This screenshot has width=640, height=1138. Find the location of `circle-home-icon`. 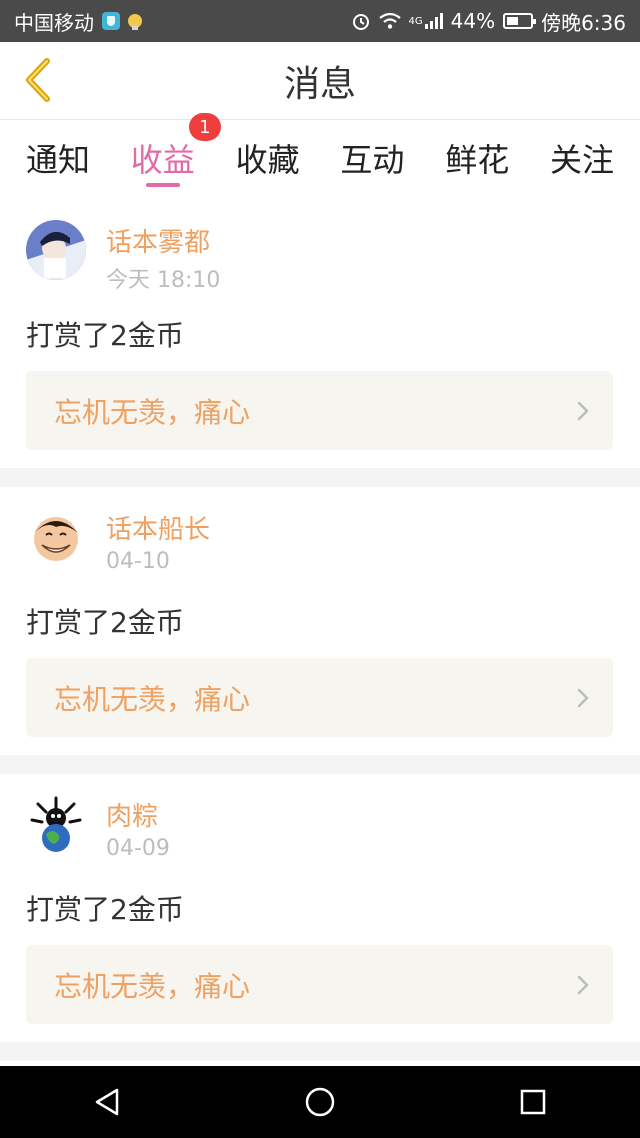

circle-home-icon is located at coordinates (320, 1102).